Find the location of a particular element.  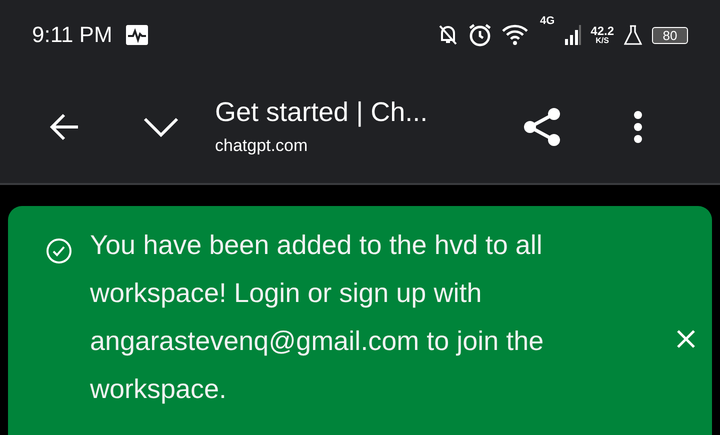

battery-level: 80 is located at coordinates (670, 35).